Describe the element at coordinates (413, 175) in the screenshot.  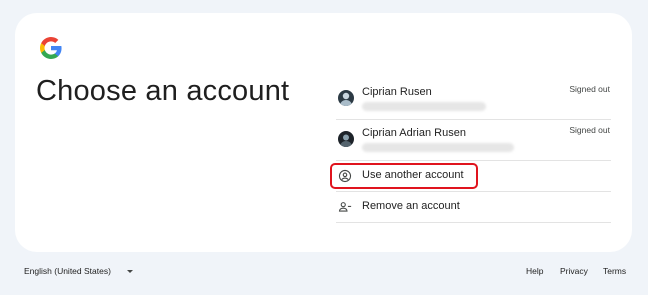
I see `use-another-account-label: Use another account` at that location.